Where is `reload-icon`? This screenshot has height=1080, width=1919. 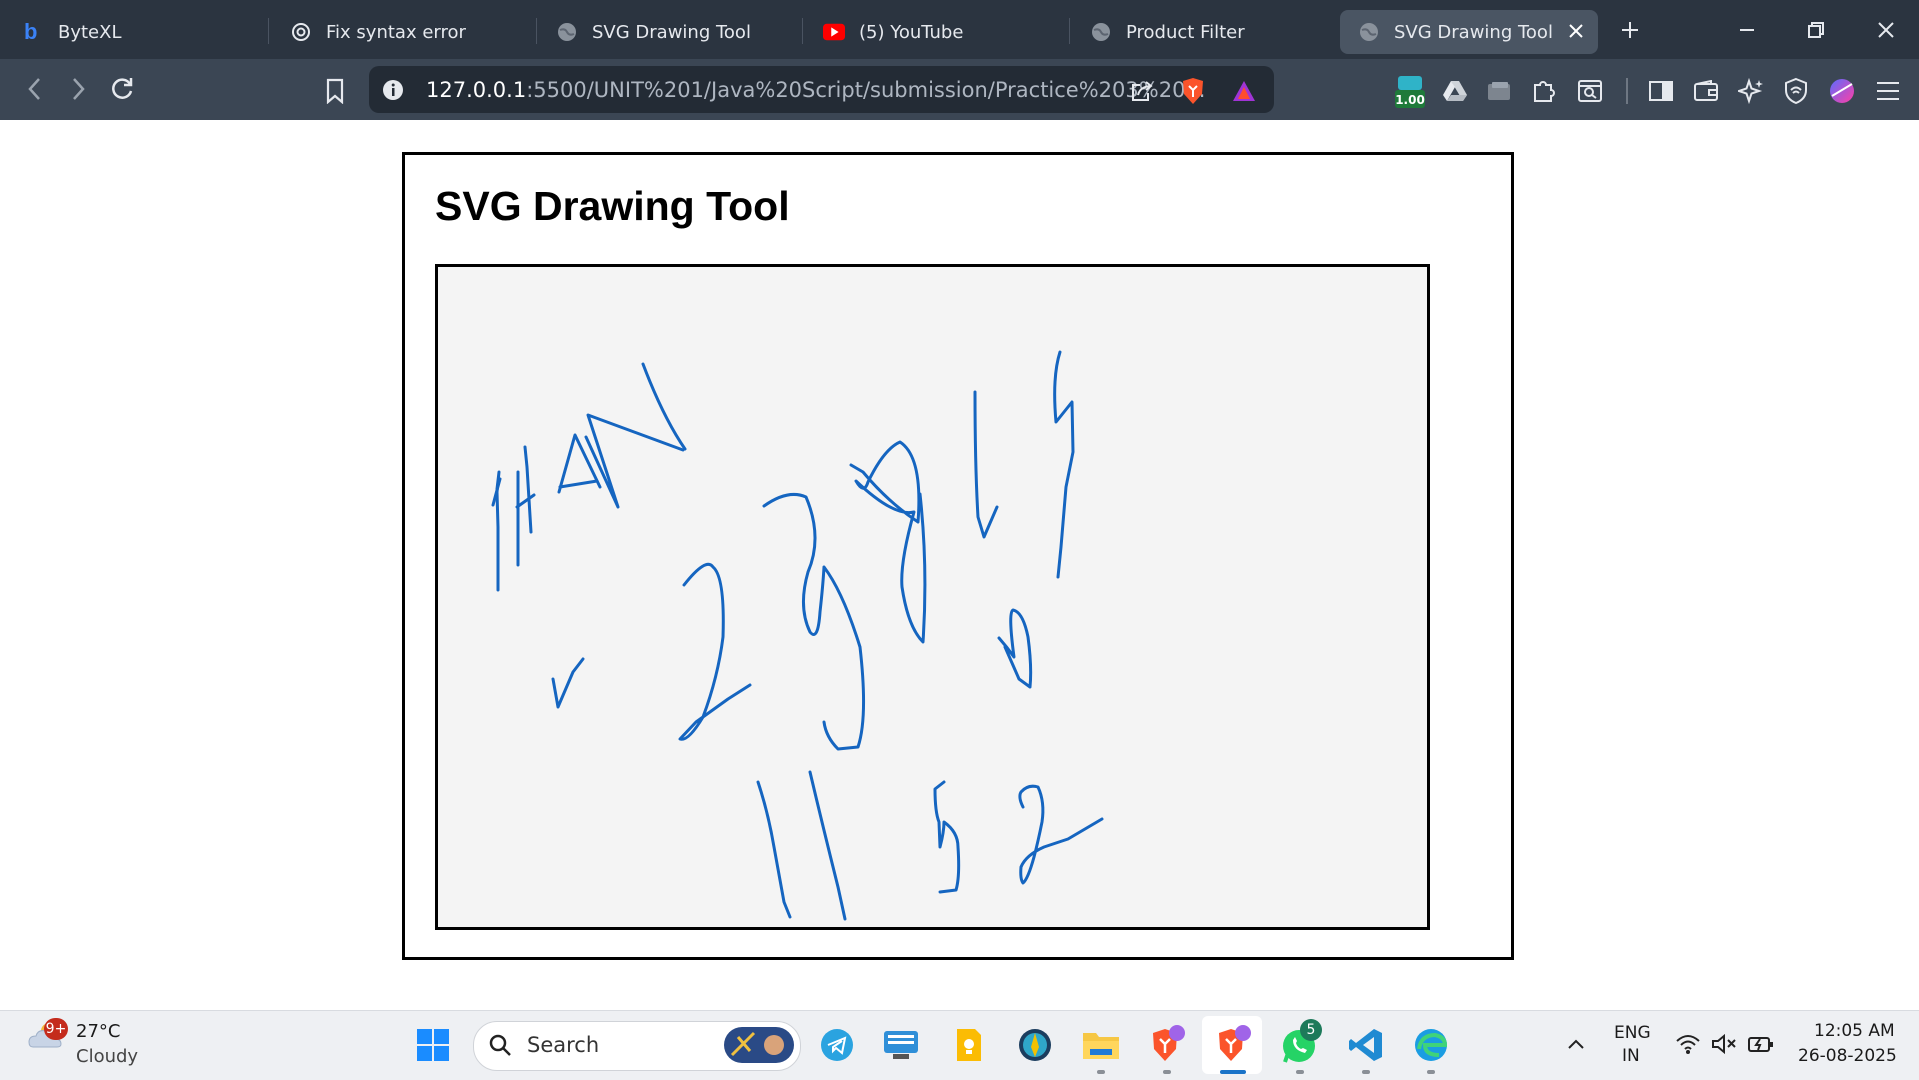 reload-icon is located at coordinates (122, 89).